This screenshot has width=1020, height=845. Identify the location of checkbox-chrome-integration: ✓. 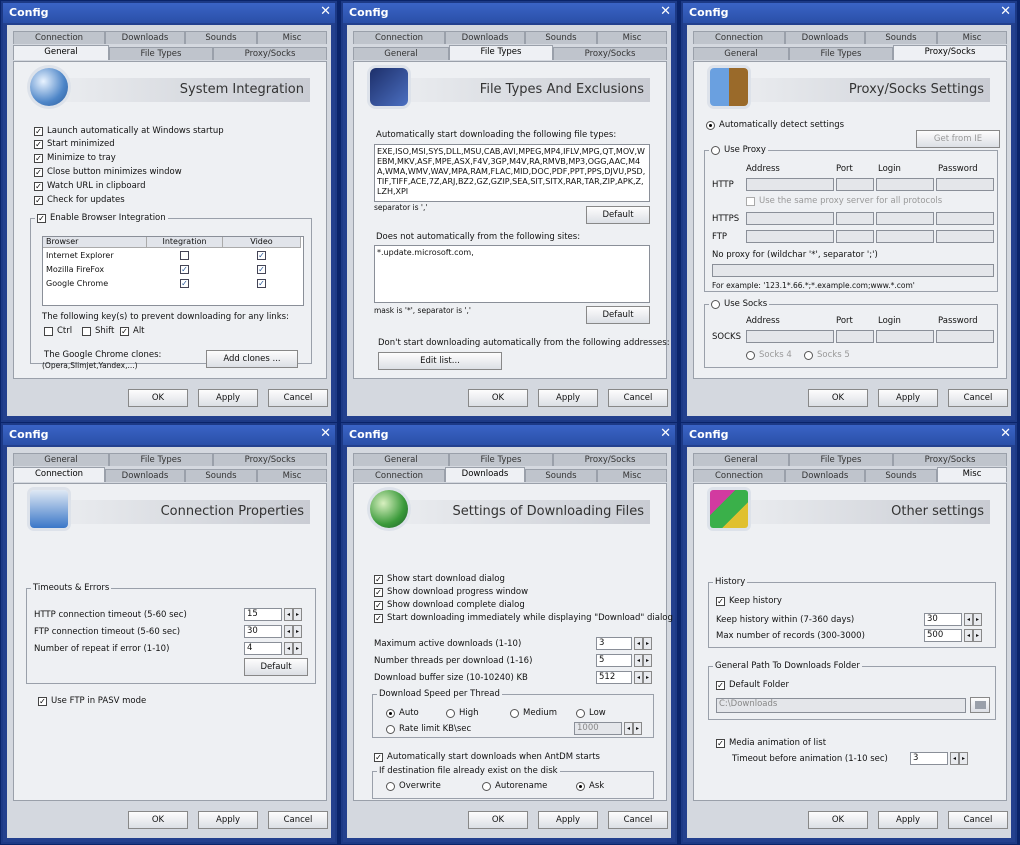
(184, 283).